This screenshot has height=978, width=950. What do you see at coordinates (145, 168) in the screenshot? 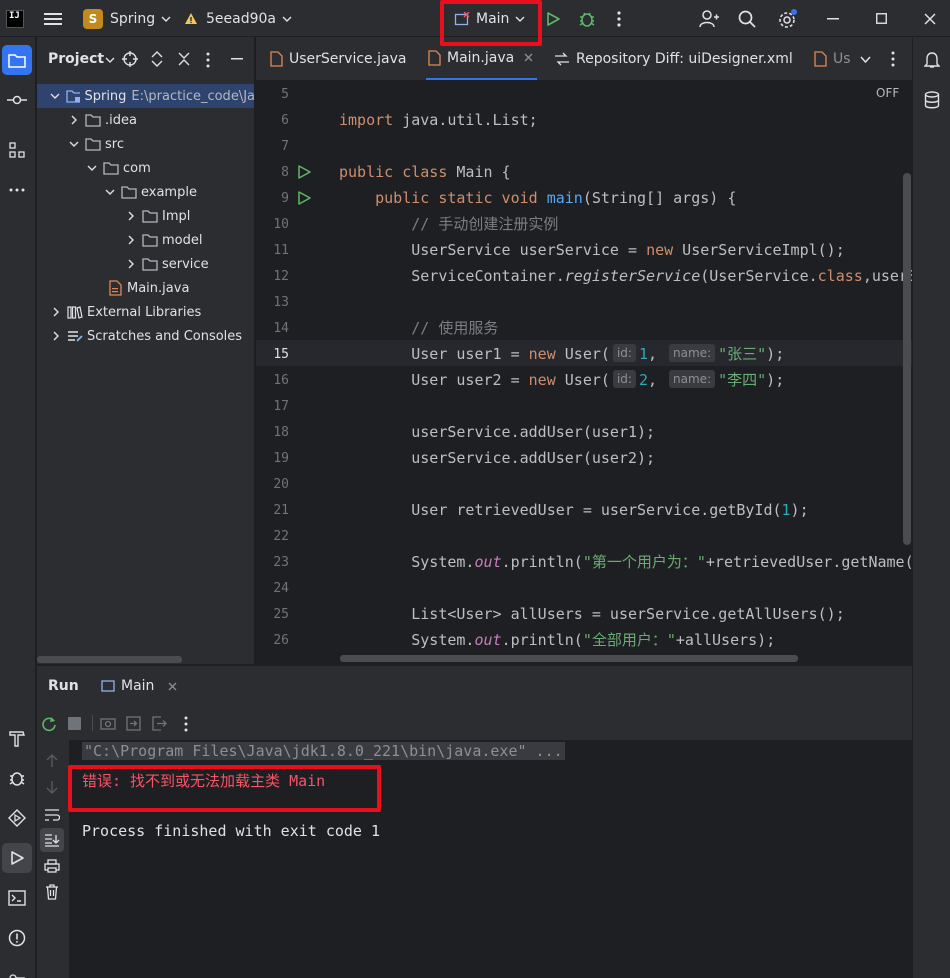
I see `tree-item-com: com` at bounding box center [145, 168].